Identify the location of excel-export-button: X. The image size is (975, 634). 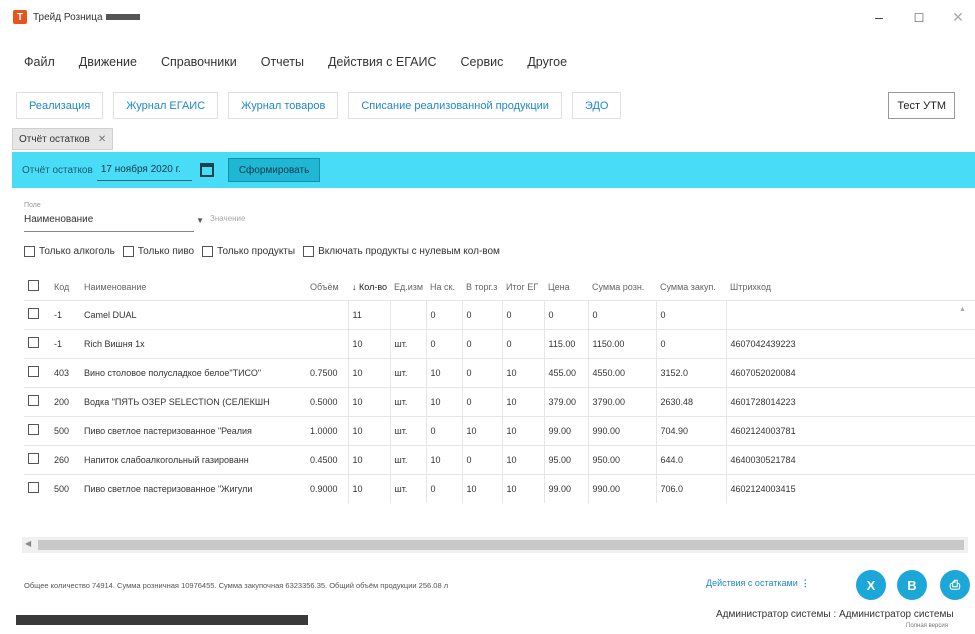
(871, 585).